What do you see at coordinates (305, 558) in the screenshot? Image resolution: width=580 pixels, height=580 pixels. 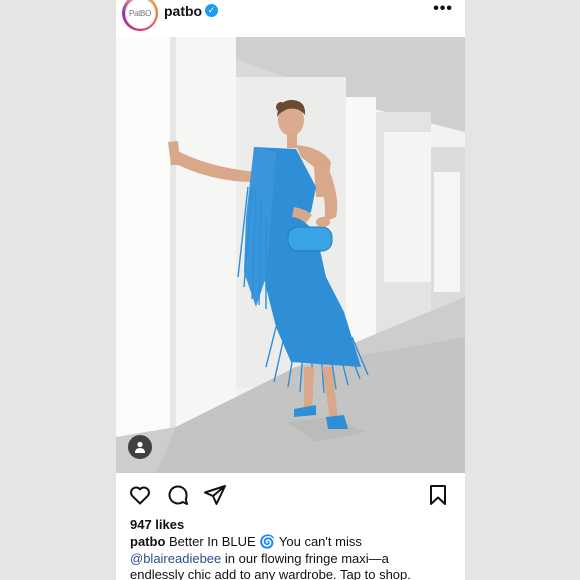 I see `caption-text-line2: in our flowing fringe maxi—a` at bounding box center [305, 558].